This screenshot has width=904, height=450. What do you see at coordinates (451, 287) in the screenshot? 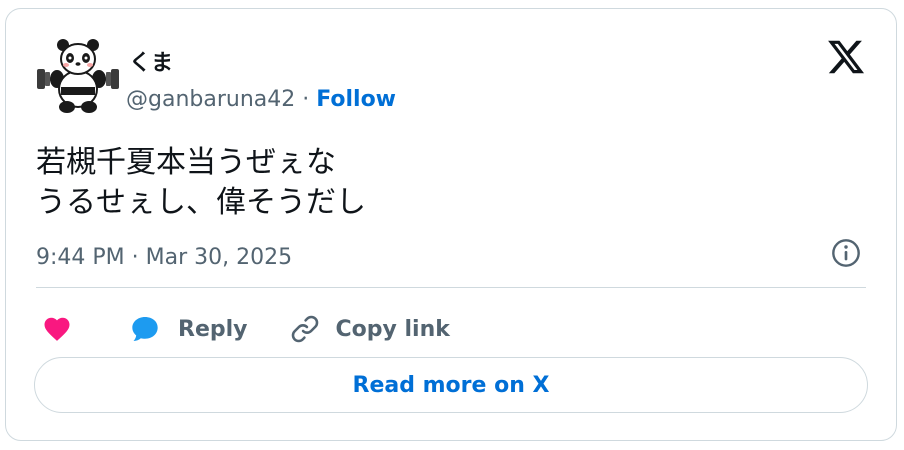
I see `divider` at bounding box center [451, 287].